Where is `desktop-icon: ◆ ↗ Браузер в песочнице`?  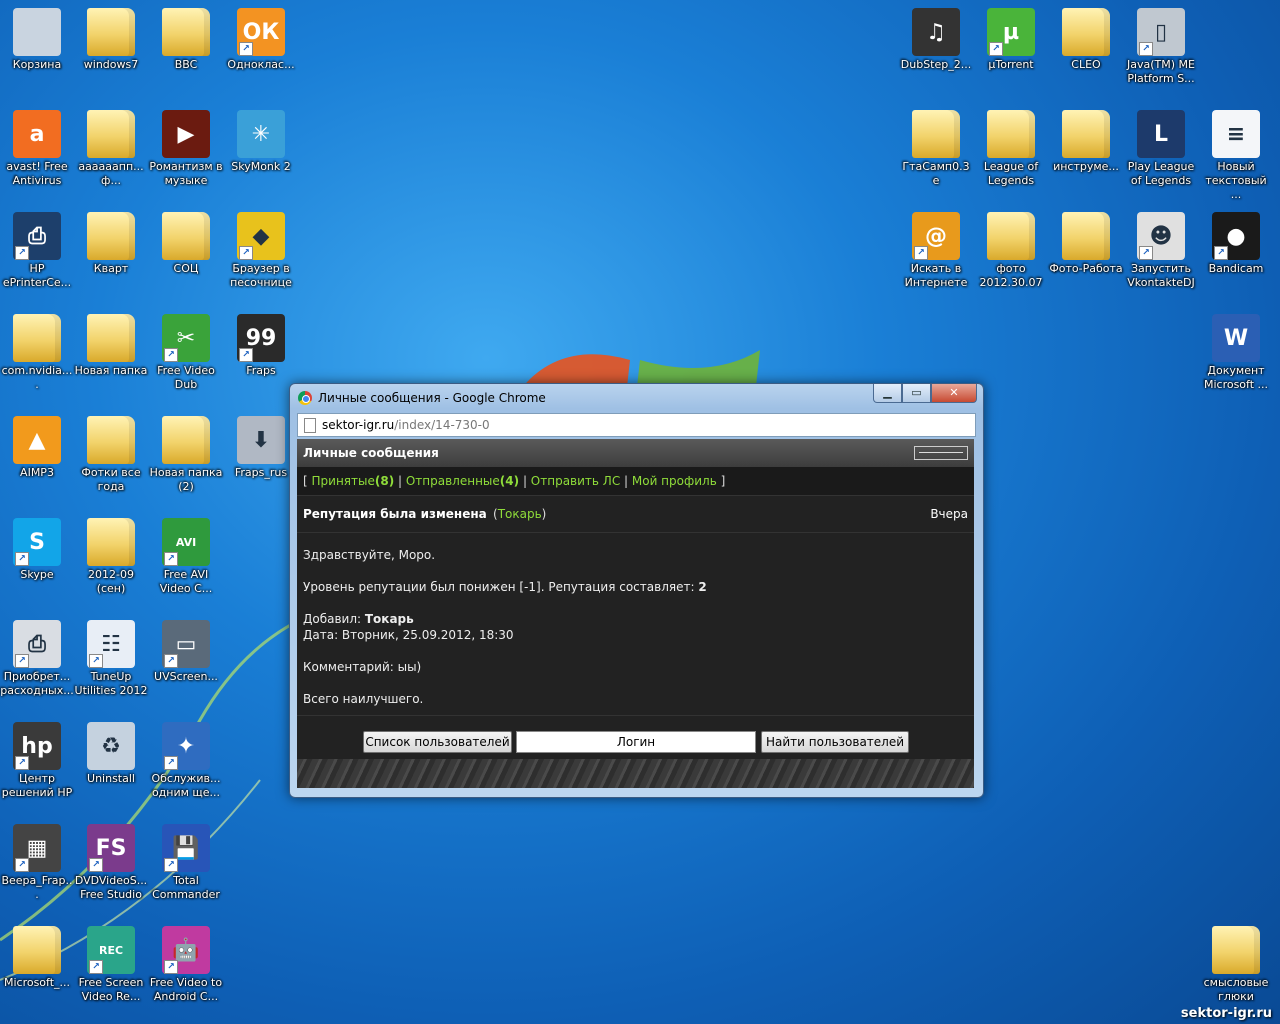 desktop-icon: ◆ ↗ Браузер в песочнице is located at coordinates (261, 249).